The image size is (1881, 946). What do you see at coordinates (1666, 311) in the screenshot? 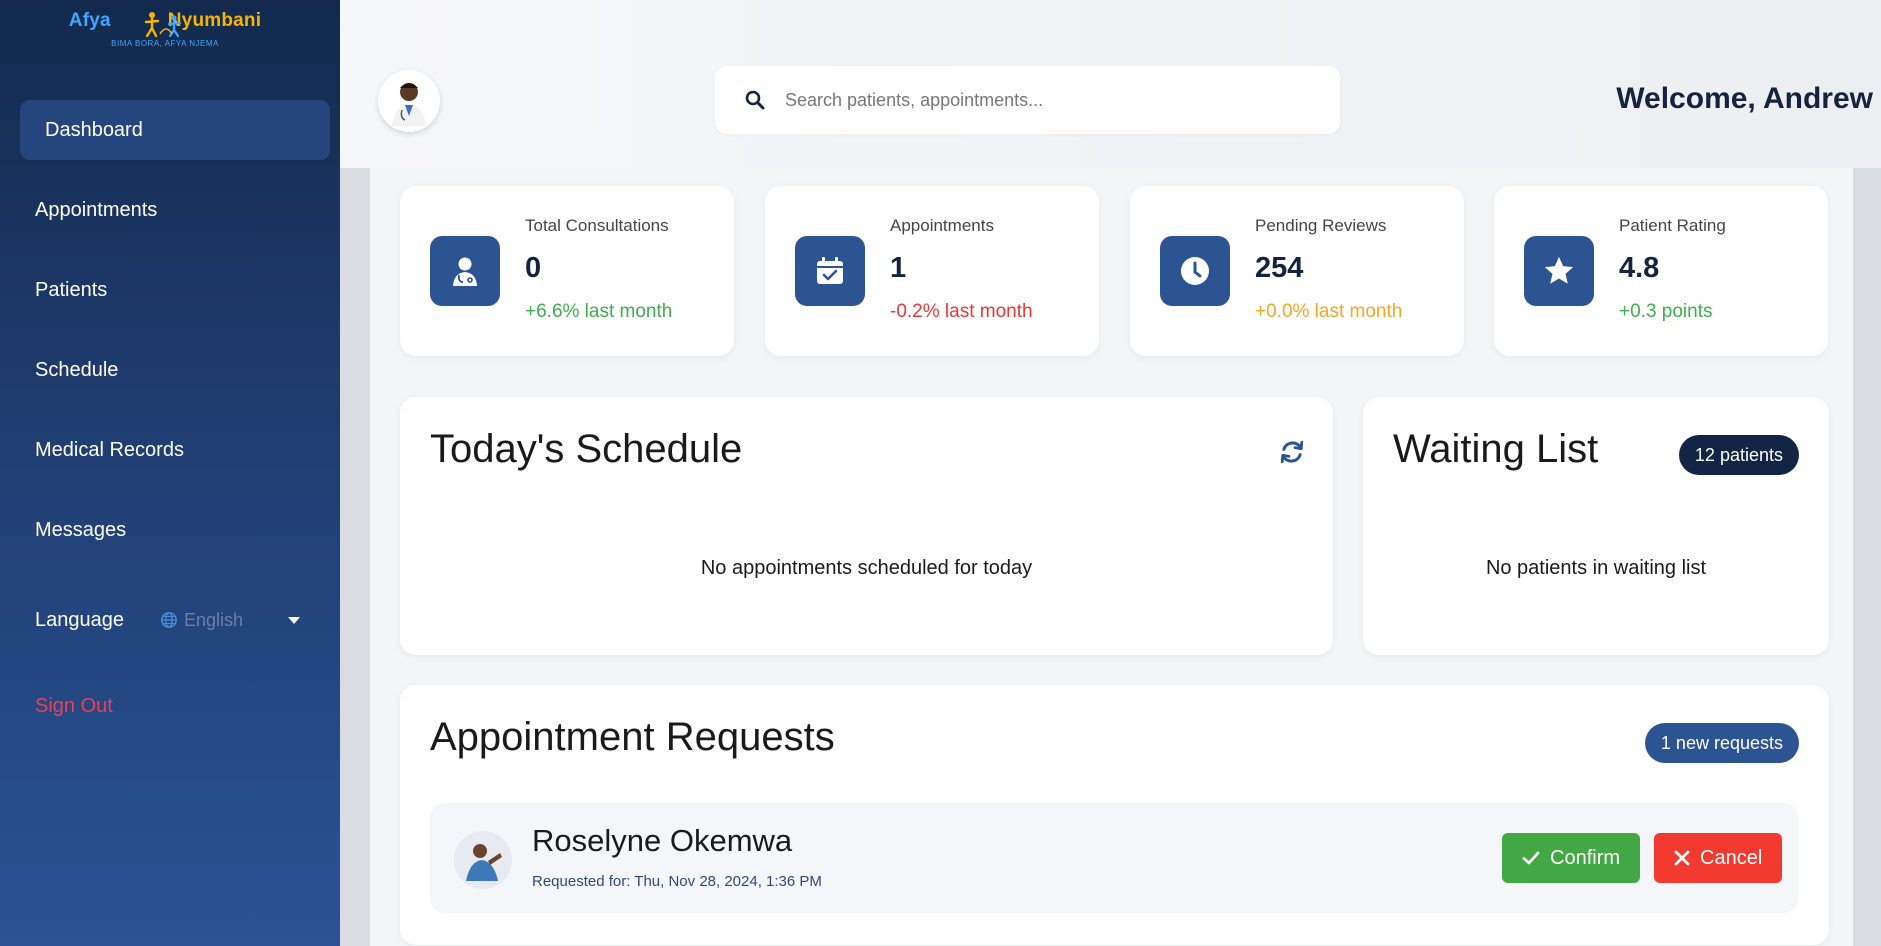
I see `stat-change: +0.3 points` at bounding box center [1666, 311].